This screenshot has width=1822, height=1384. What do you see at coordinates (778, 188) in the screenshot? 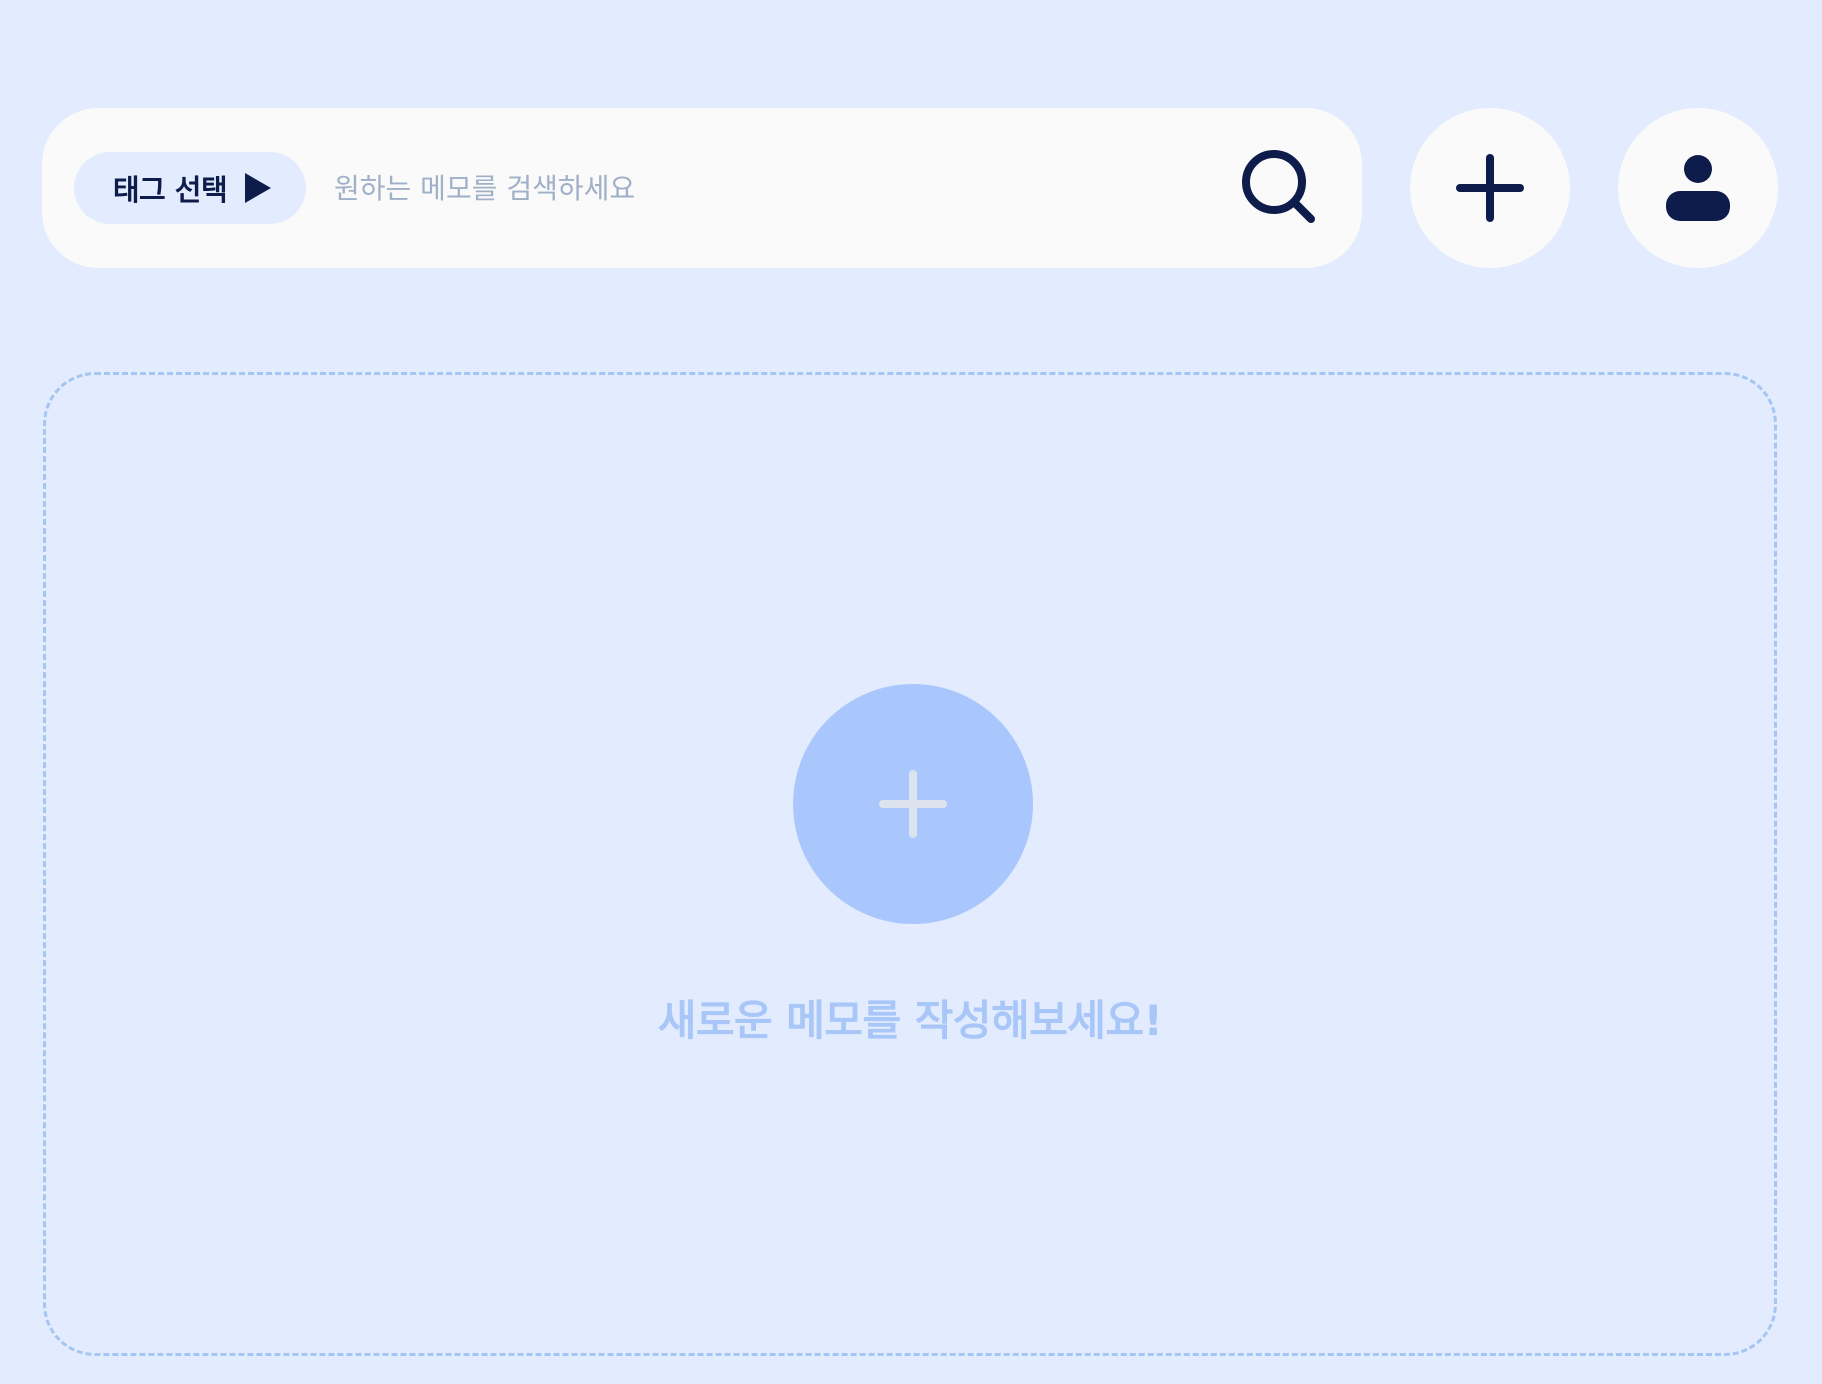
I see `search-input` at bounding box center [778, 188].